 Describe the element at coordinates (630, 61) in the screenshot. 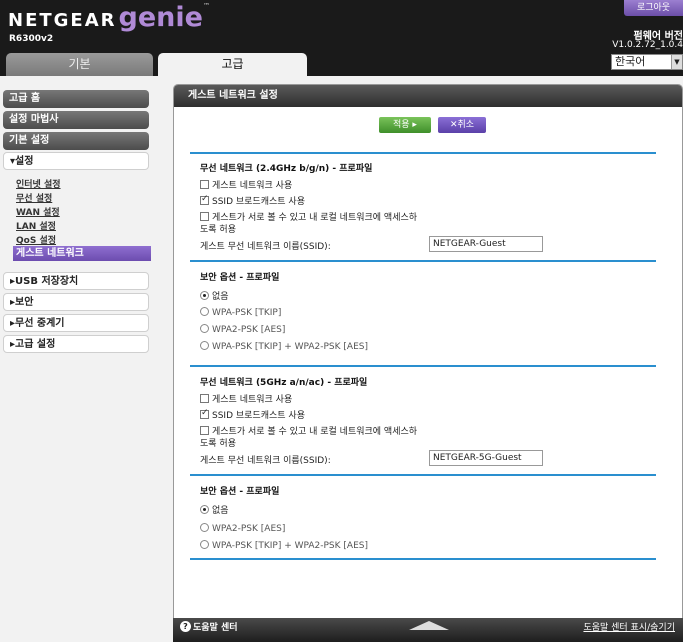

I see `language-value: 한국어` at that location.